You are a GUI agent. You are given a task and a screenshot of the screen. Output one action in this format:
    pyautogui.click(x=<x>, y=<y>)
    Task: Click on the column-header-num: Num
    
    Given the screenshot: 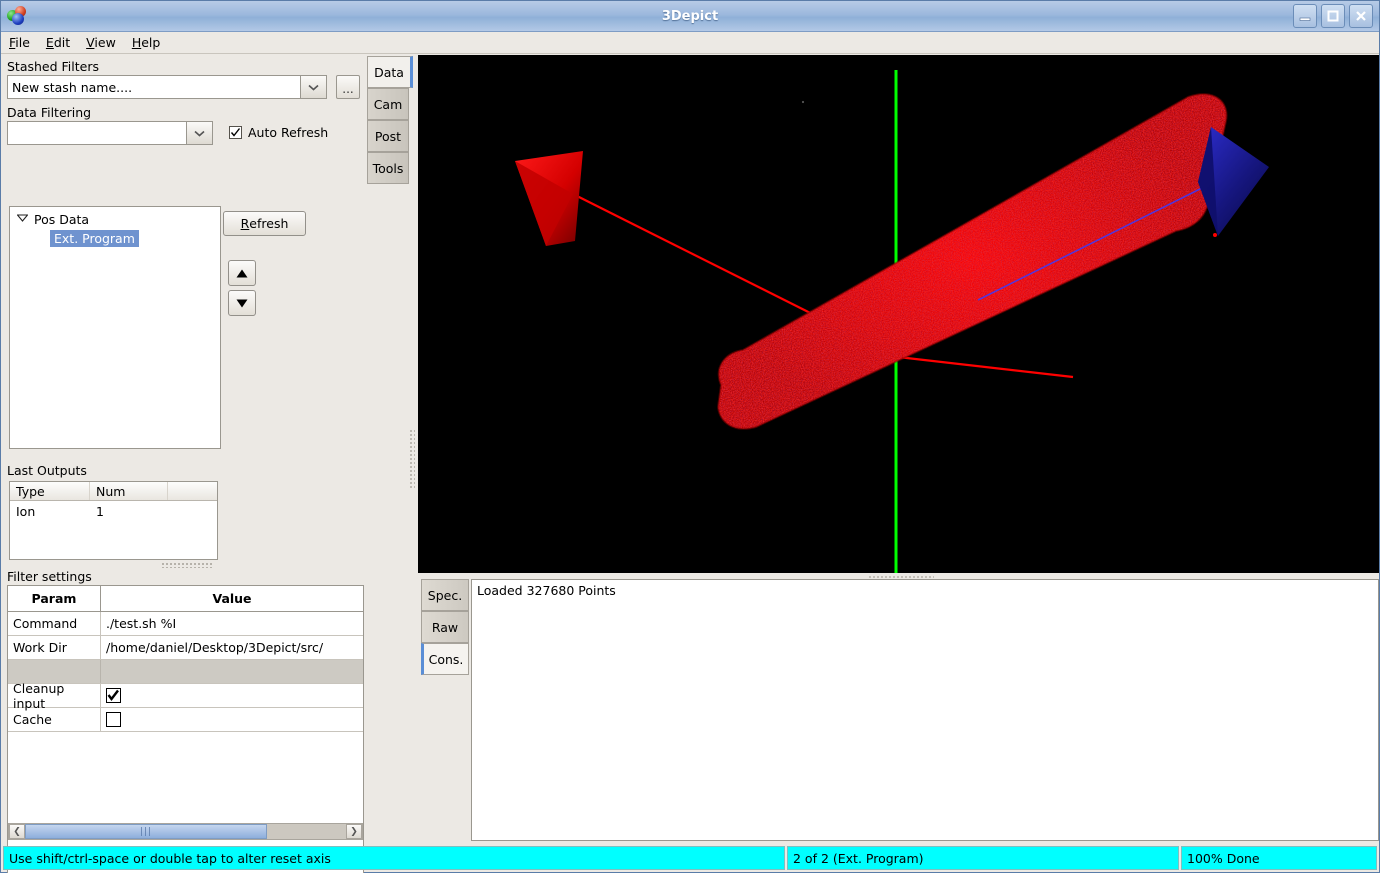 What is the action you would take?
    pyautogui.click(x=129, y=491)
    